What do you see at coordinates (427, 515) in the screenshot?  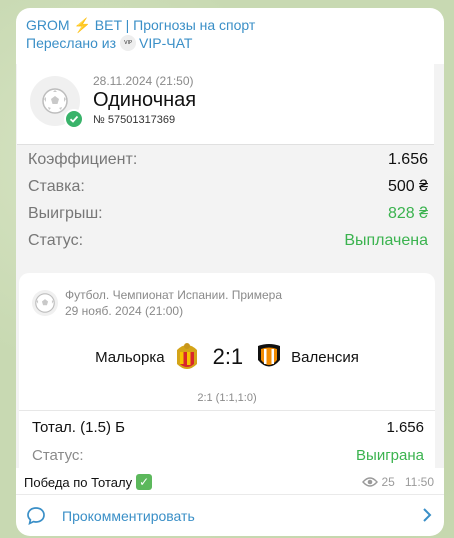 I see `chevron-right-icon` at bounding box center [427, 515].